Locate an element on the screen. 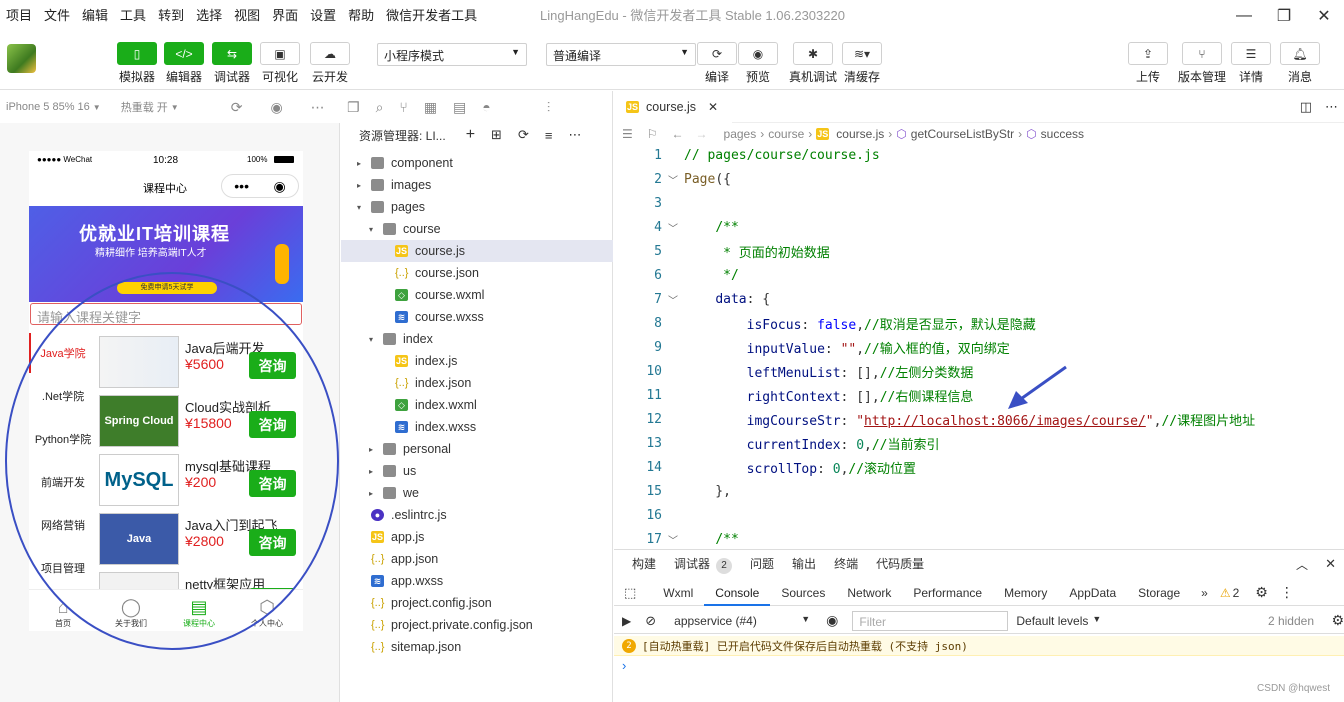 This screenshot has height=702, width=1344. maximize-button: ❐ is located at coordinates (1284, 16).